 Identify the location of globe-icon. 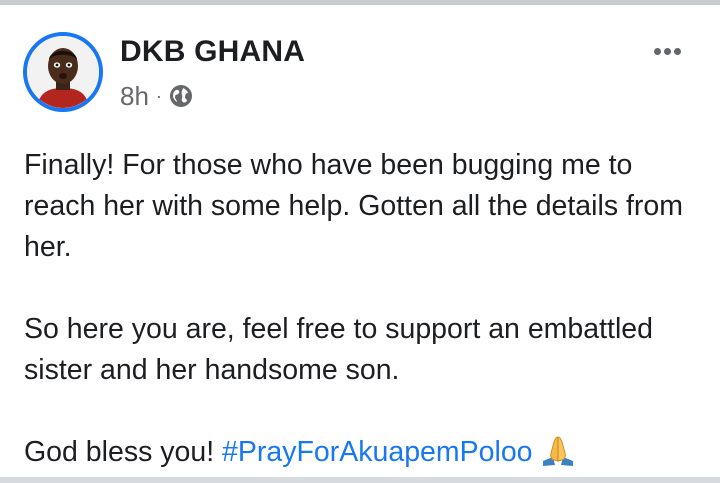
(181, 96).